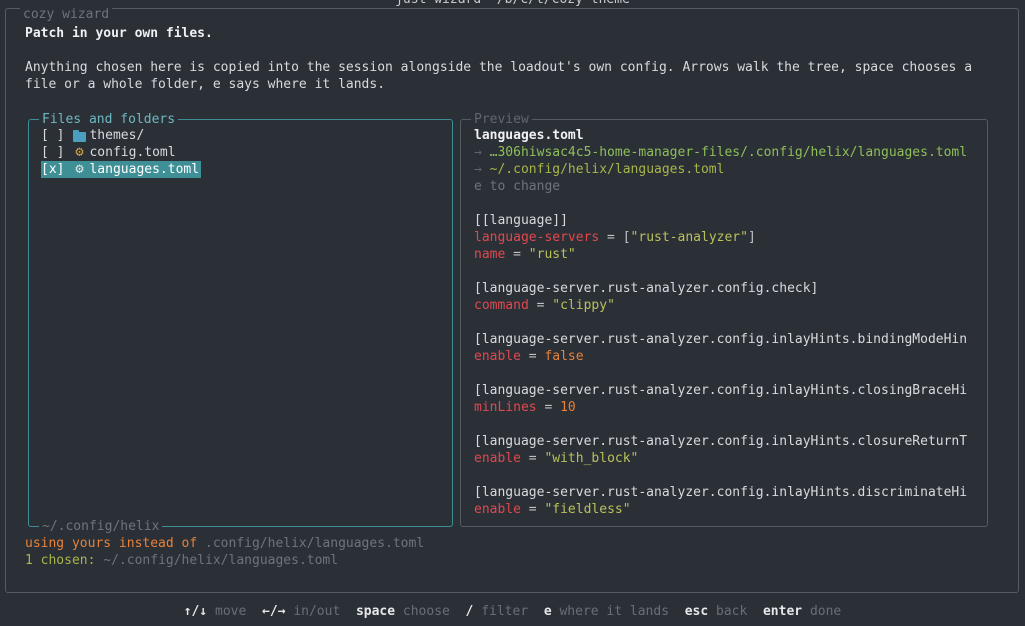 The height and width of the screenshot is (626, 1025). Describe the element at coordinates (732, 611) in the screenshot. I see `key-hint-description: back` at that location.